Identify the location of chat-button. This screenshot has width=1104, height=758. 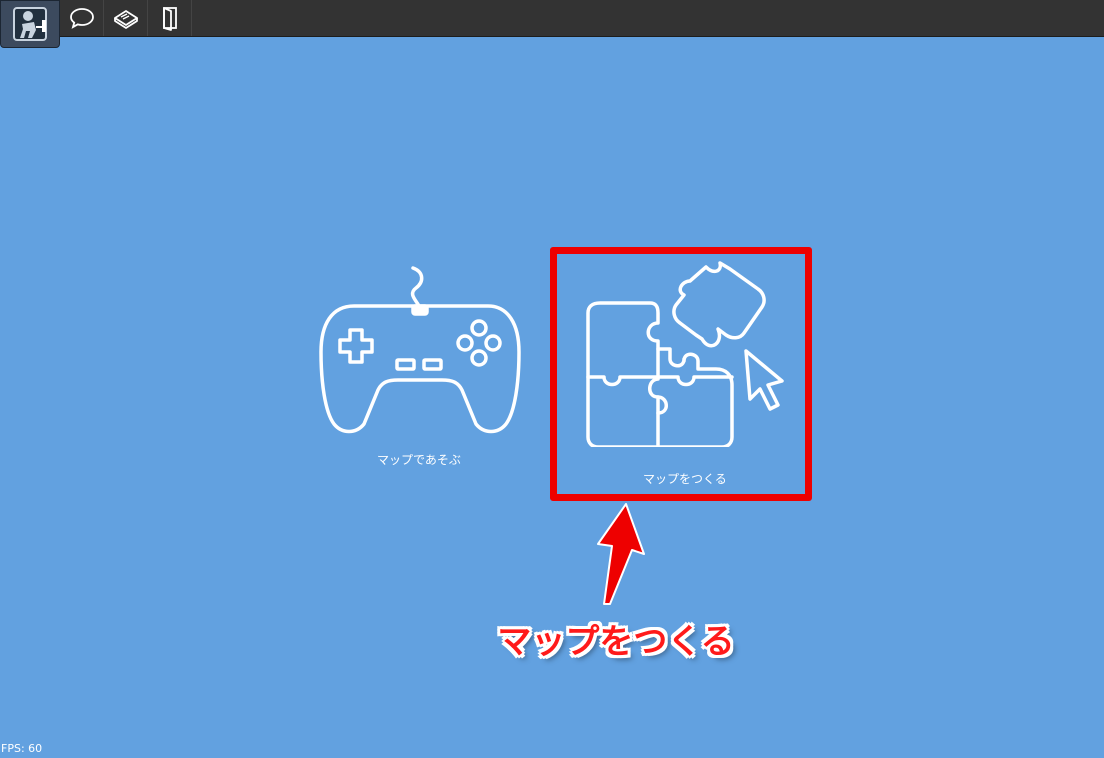
(82, 18).